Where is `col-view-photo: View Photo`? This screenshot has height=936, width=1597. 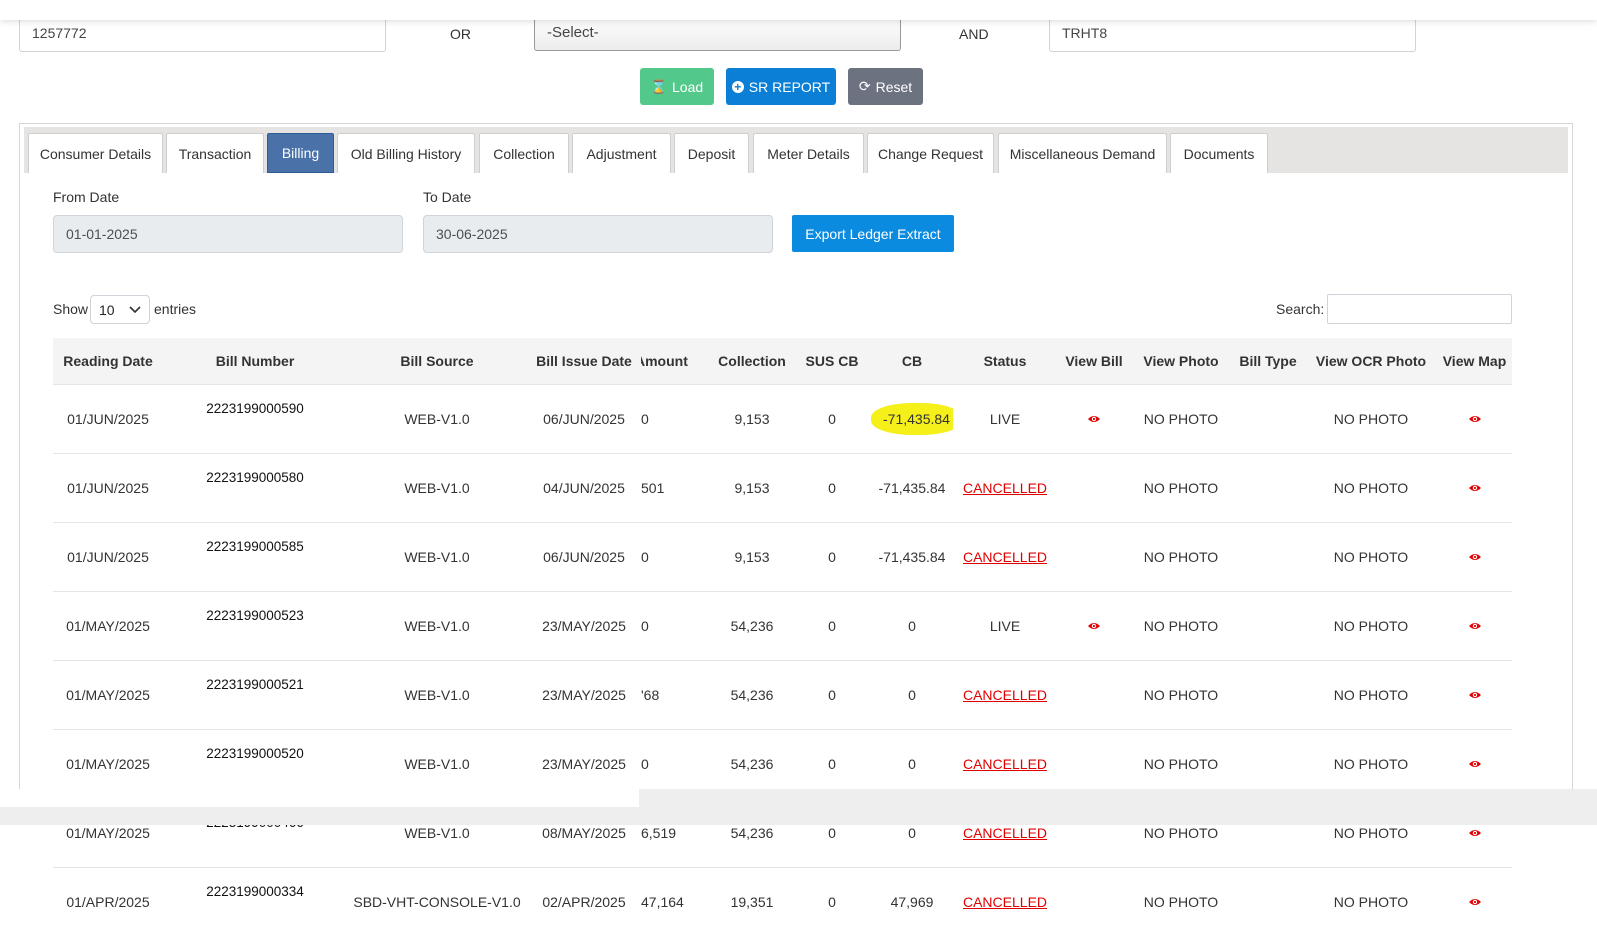
col-view-photo: View Photo is located at coordinates (1181, 361).